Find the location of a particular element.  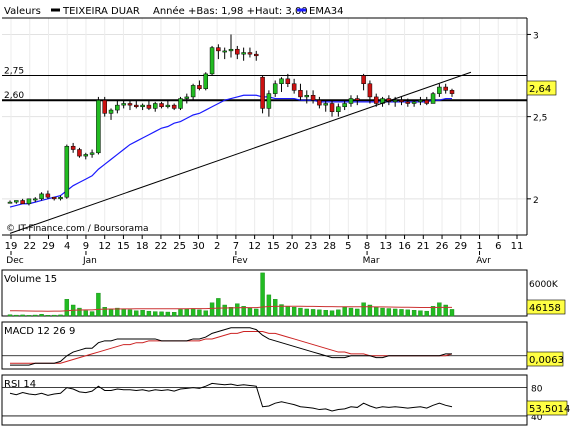

rsi-title: RSI 14 is located at coordinates (20, 384).